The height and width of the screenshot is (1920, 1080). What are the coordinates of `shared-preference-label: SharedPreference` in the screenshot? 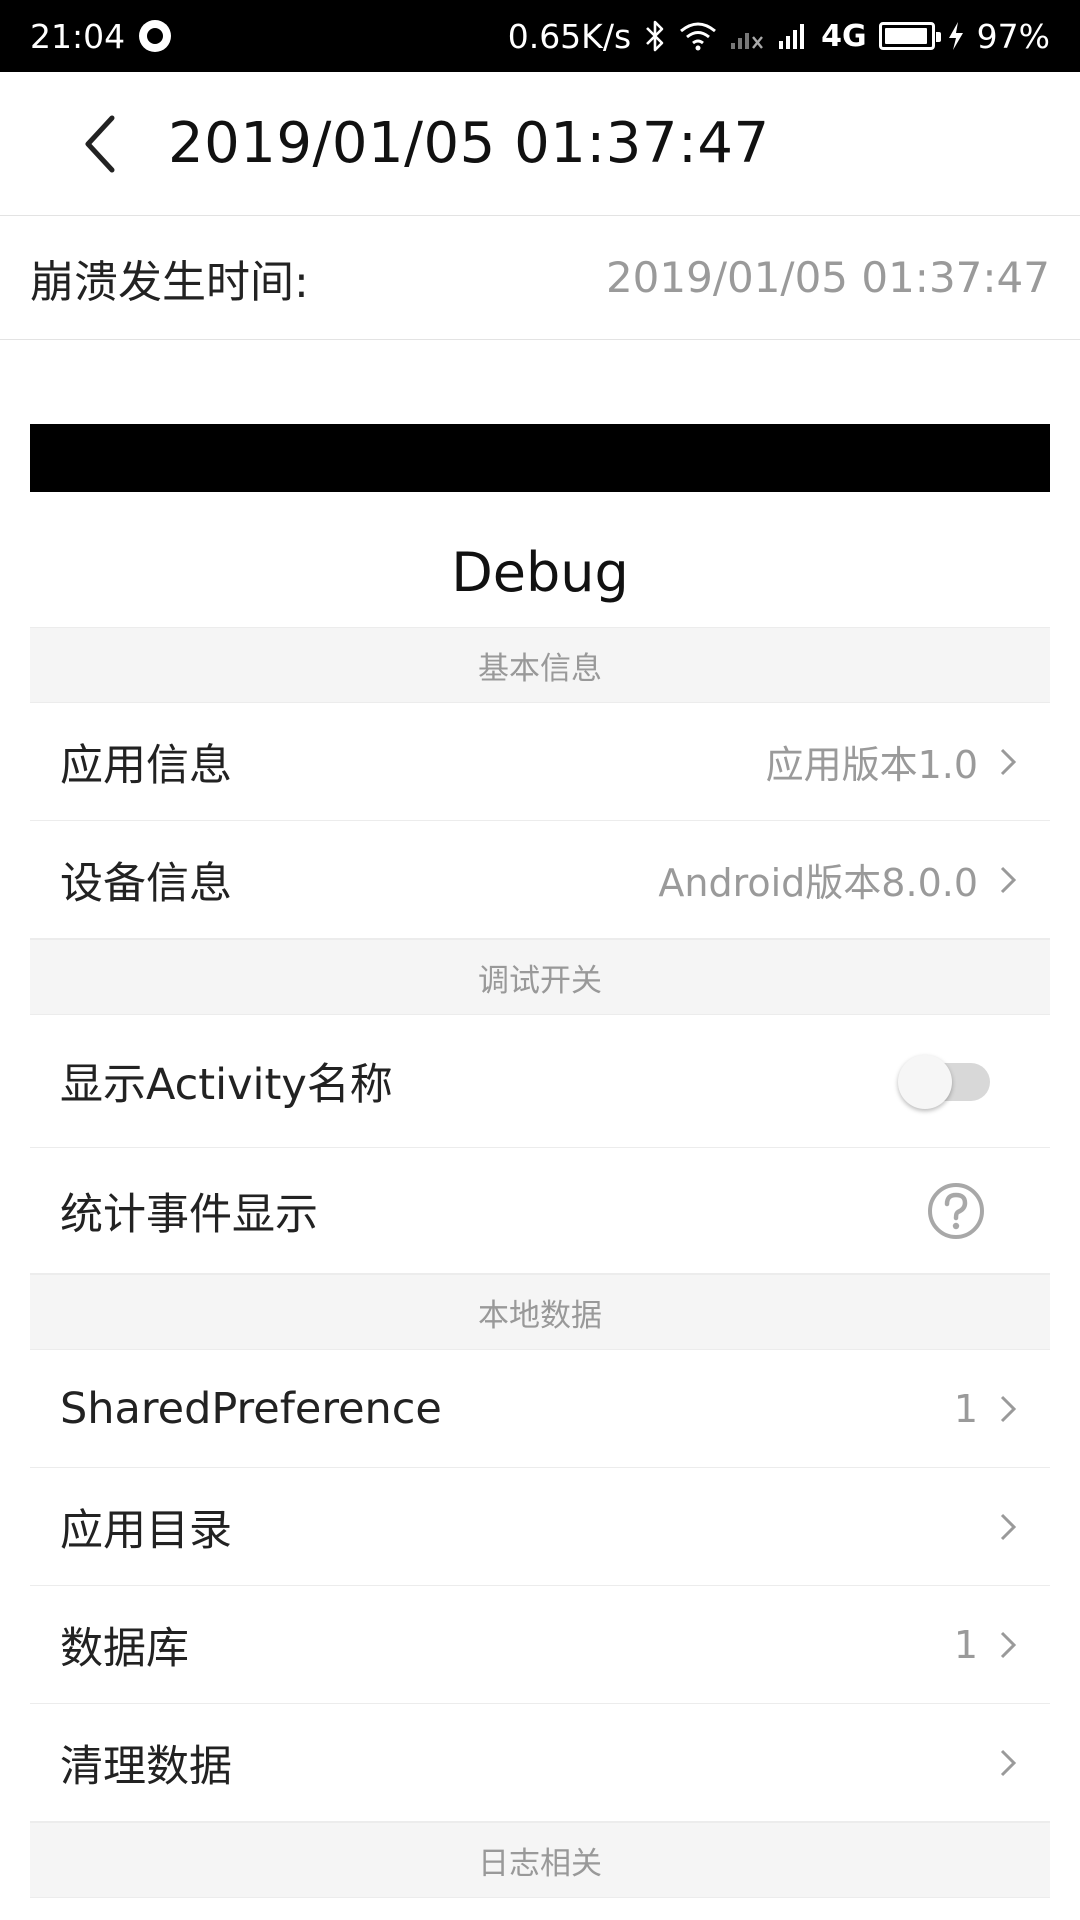 It's located at (251, 1408).